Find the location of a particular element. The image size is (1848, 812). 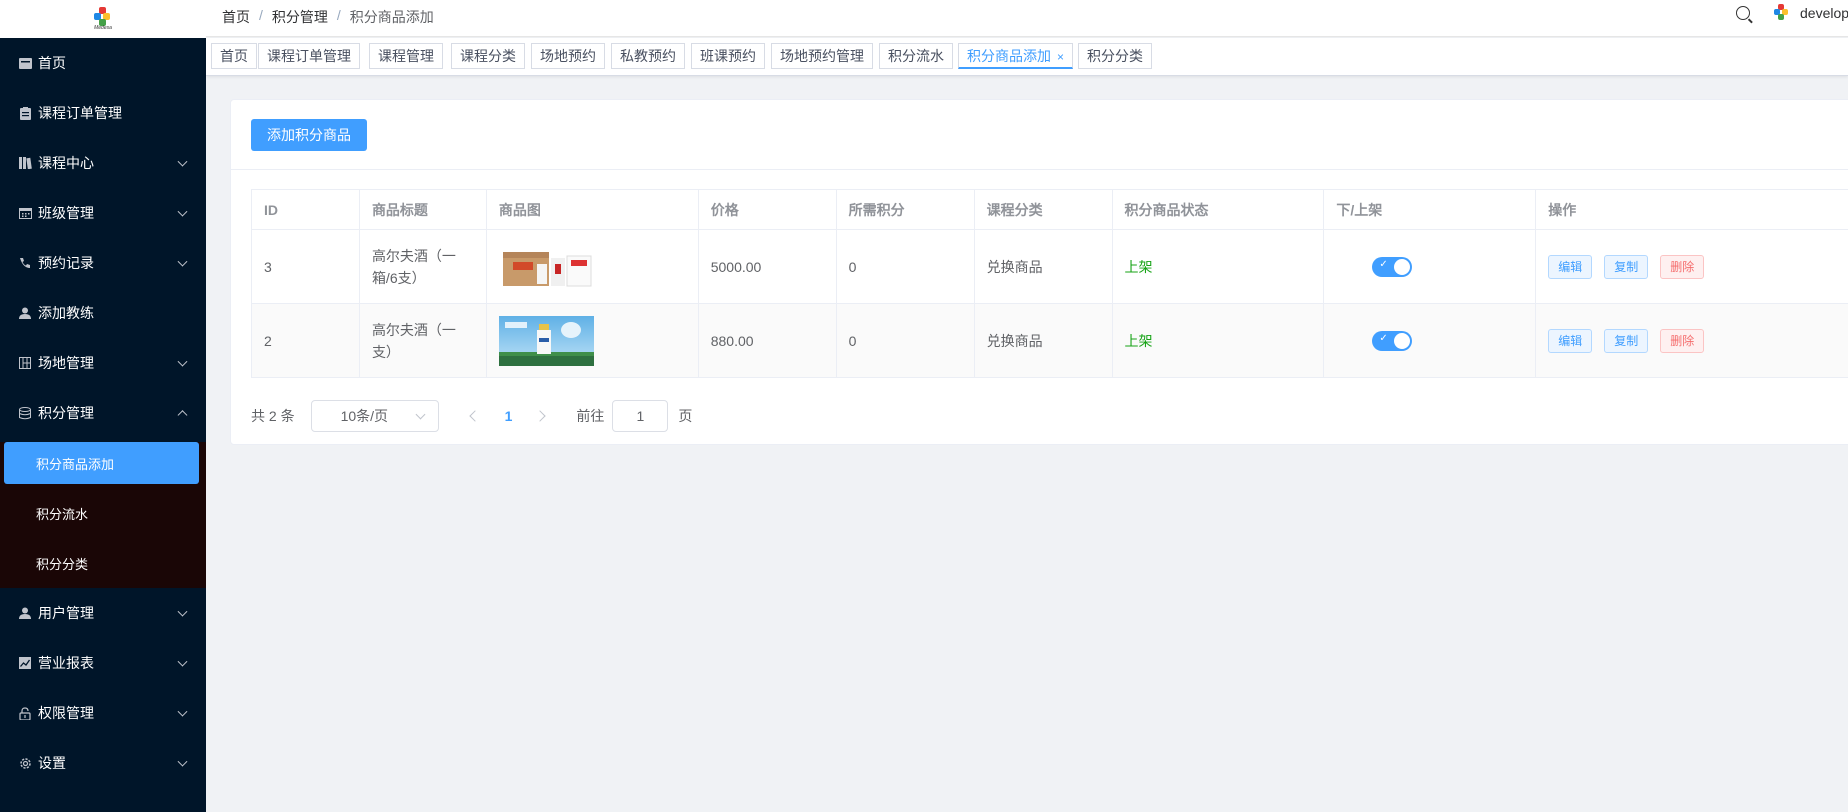

chevron-up-icon is located at coordinates (182, 415).